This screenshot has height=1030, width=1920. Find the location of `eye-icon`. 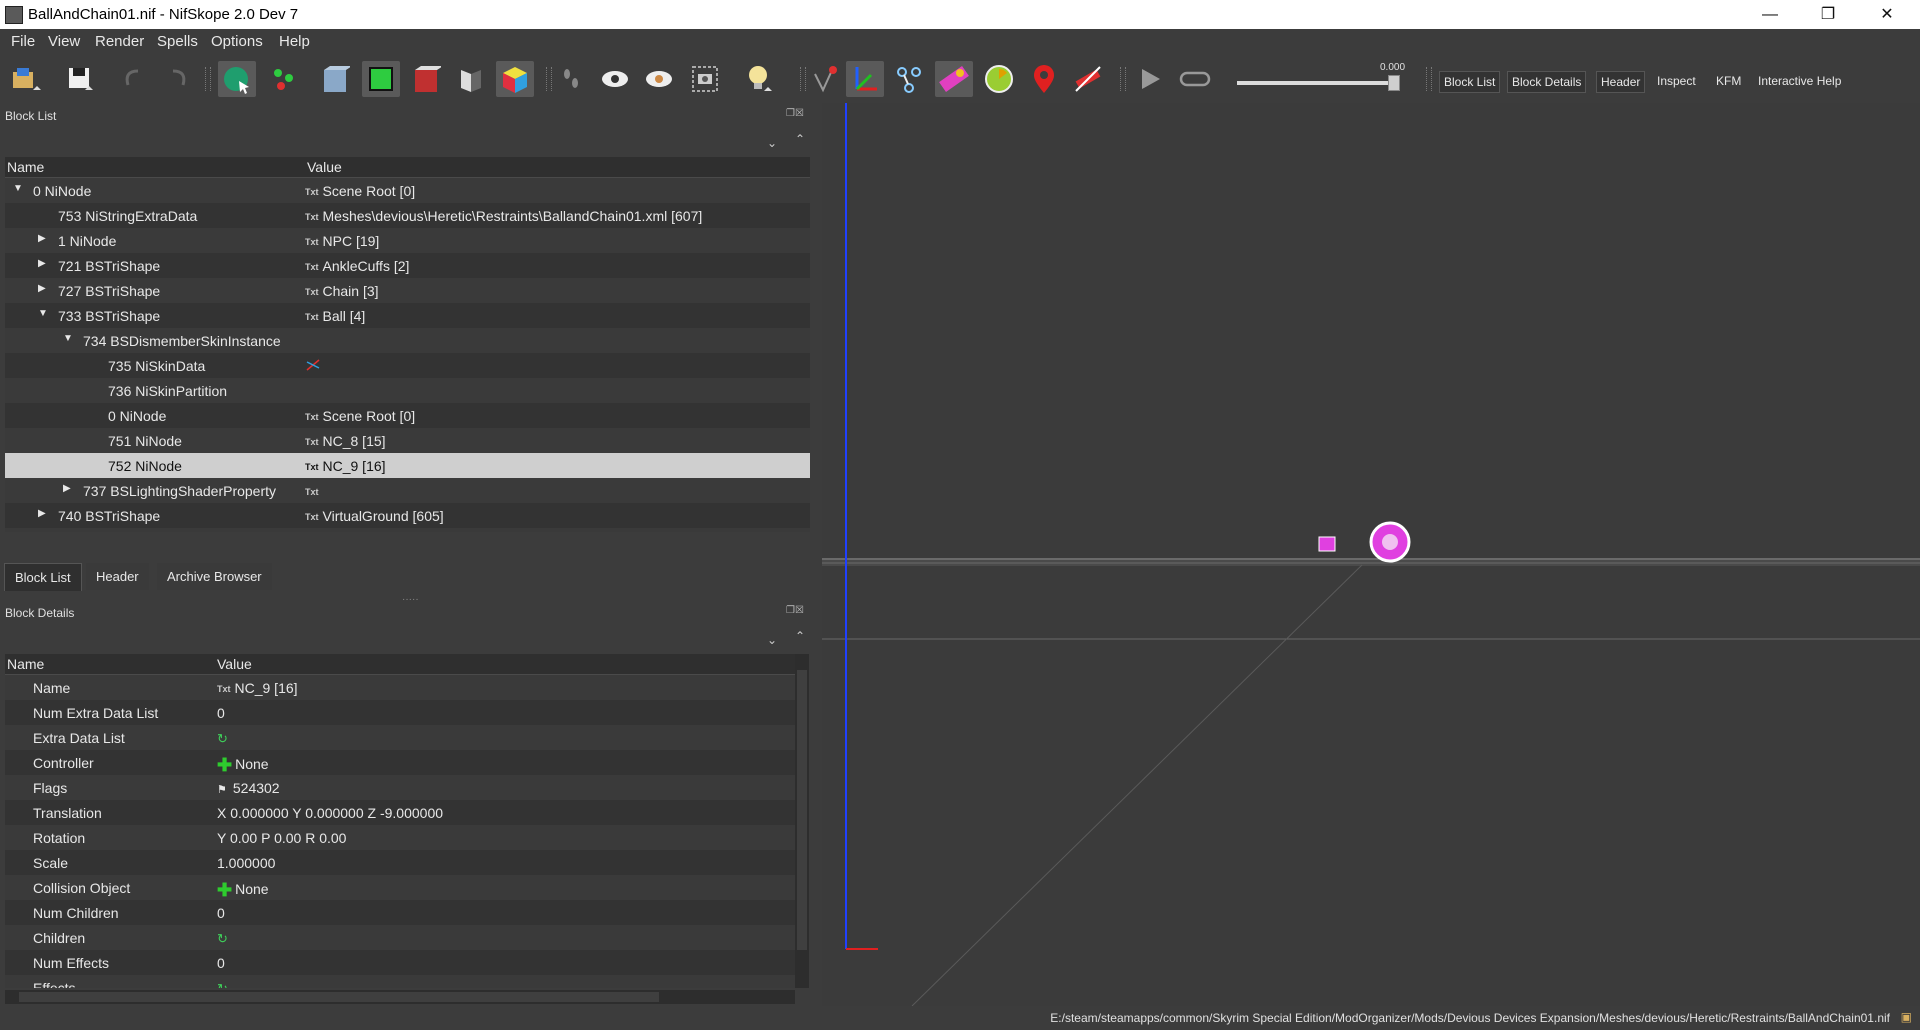

eye-icon is located at coordinates (615, 79).